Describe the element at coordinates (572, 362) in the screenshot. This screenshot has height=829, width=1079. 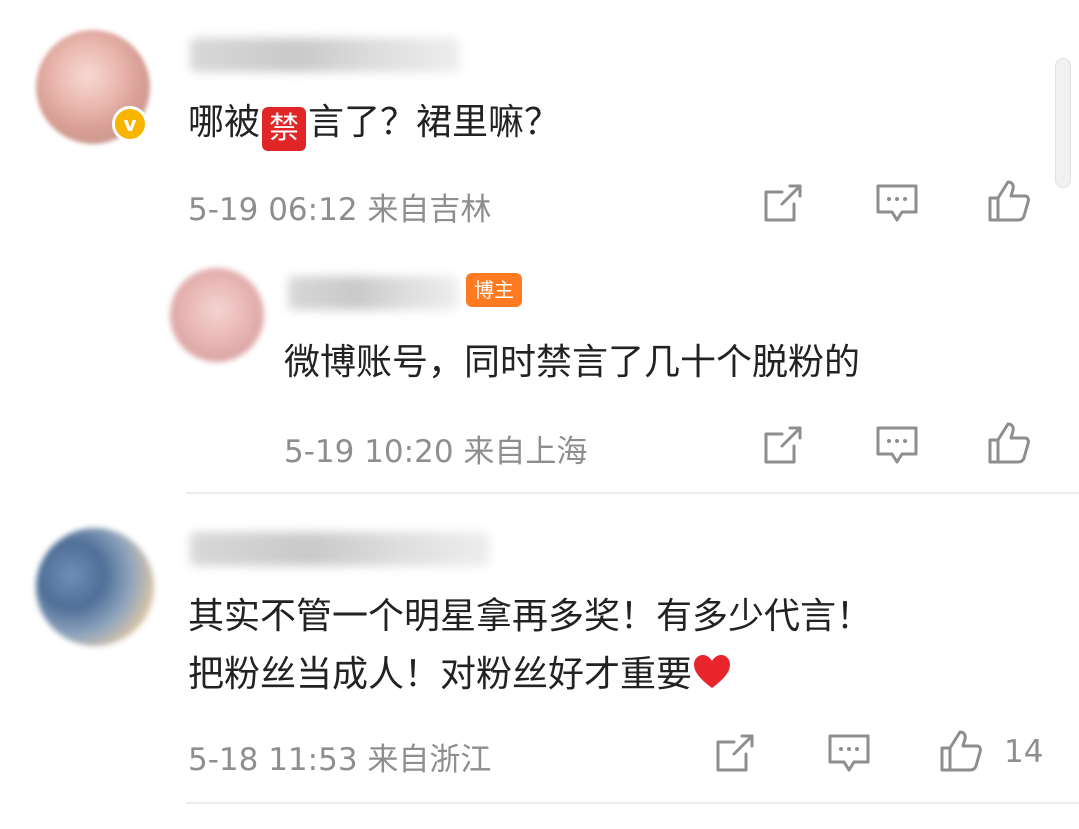
I see `comment-text: 微博账号，同时禁言了几十个脱粉的` at that location.